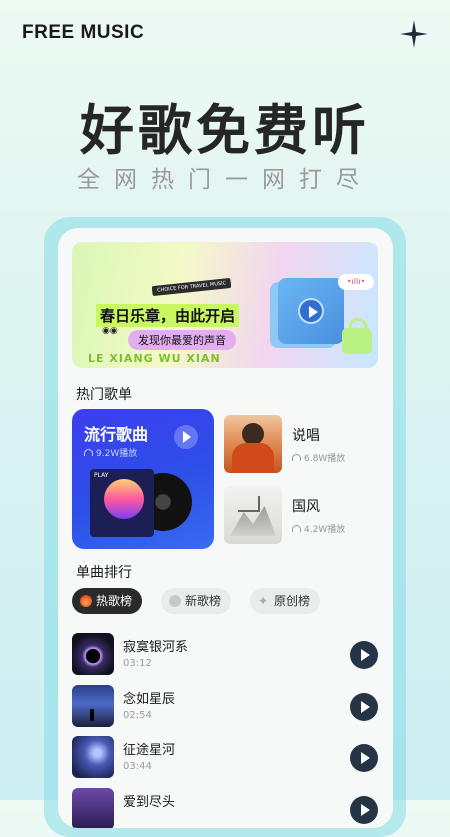  Describe the element at coordinates (149, 802) in the screenshot. I see `song-title: 爱到尽头` at that location.